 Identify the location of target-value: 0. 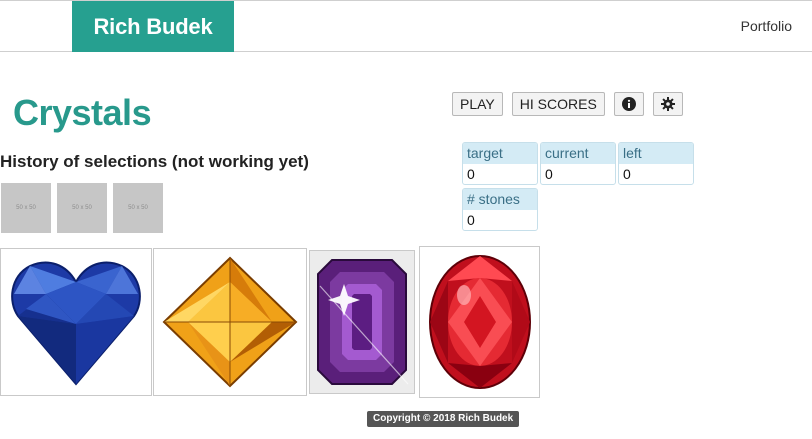
(471, 174).